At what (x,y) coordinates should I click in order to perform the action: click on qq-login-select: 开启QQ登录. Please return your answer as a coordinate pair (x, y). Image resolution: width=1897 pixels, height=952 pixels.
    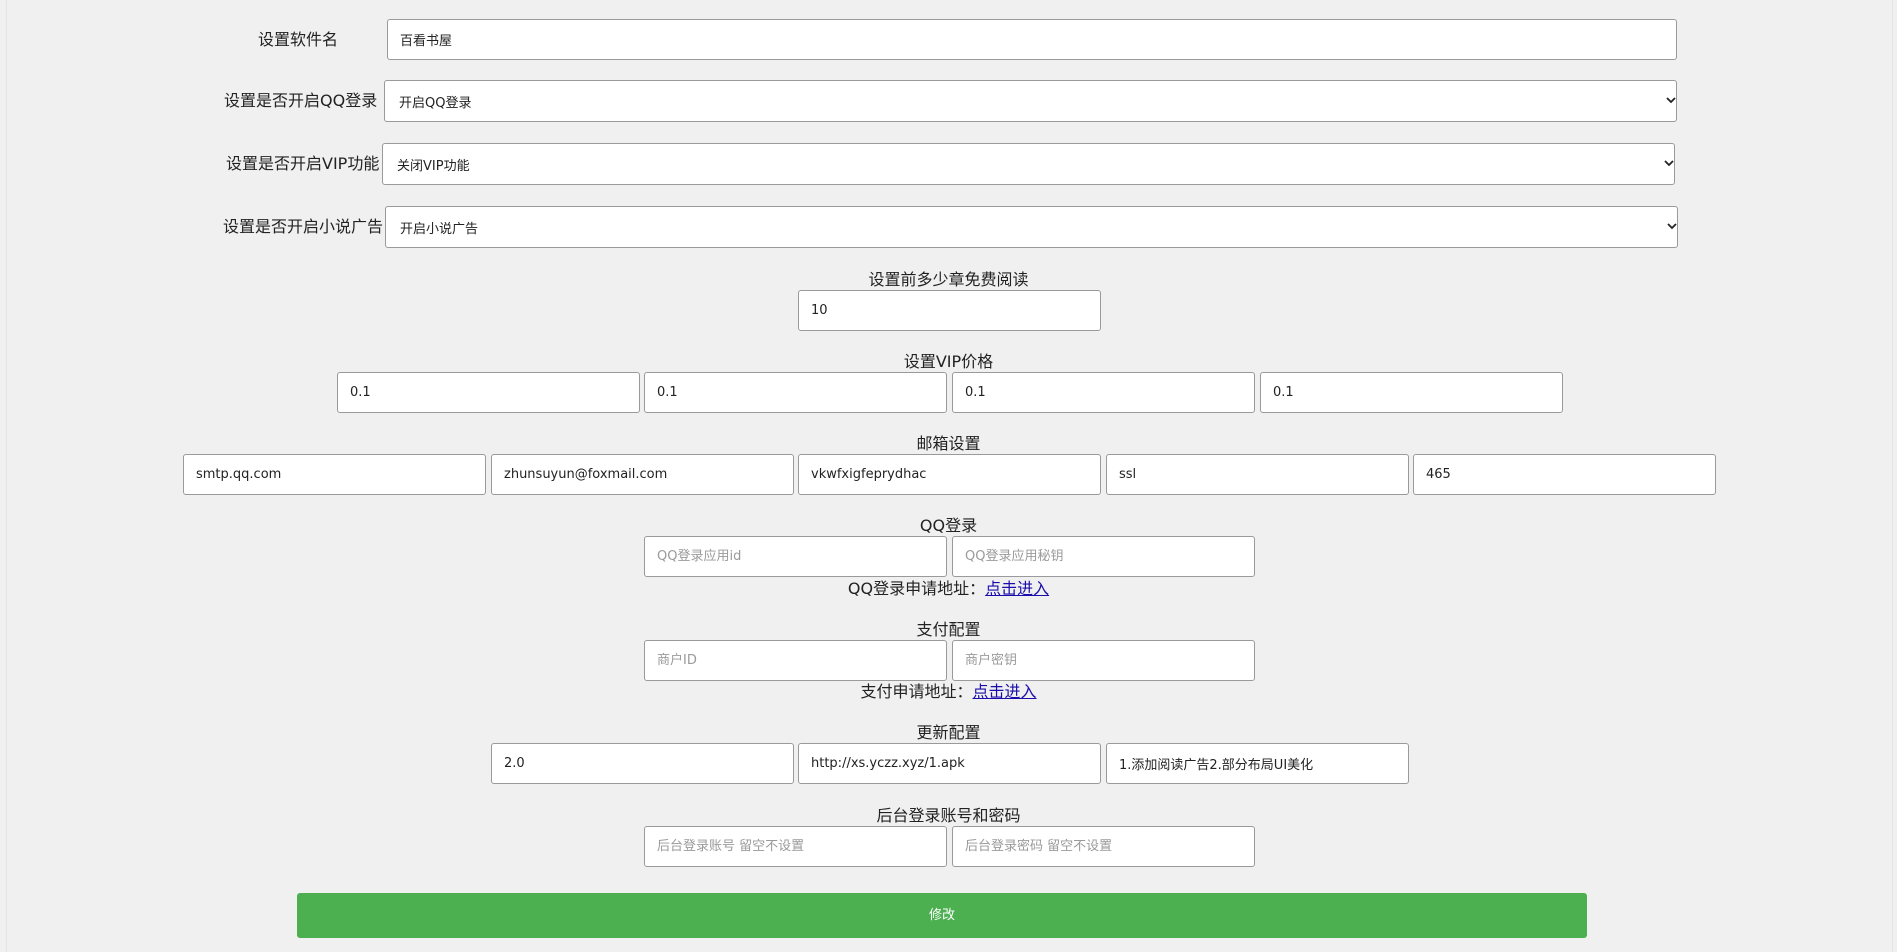
    Looking at the image, I should click on (1030, 101).